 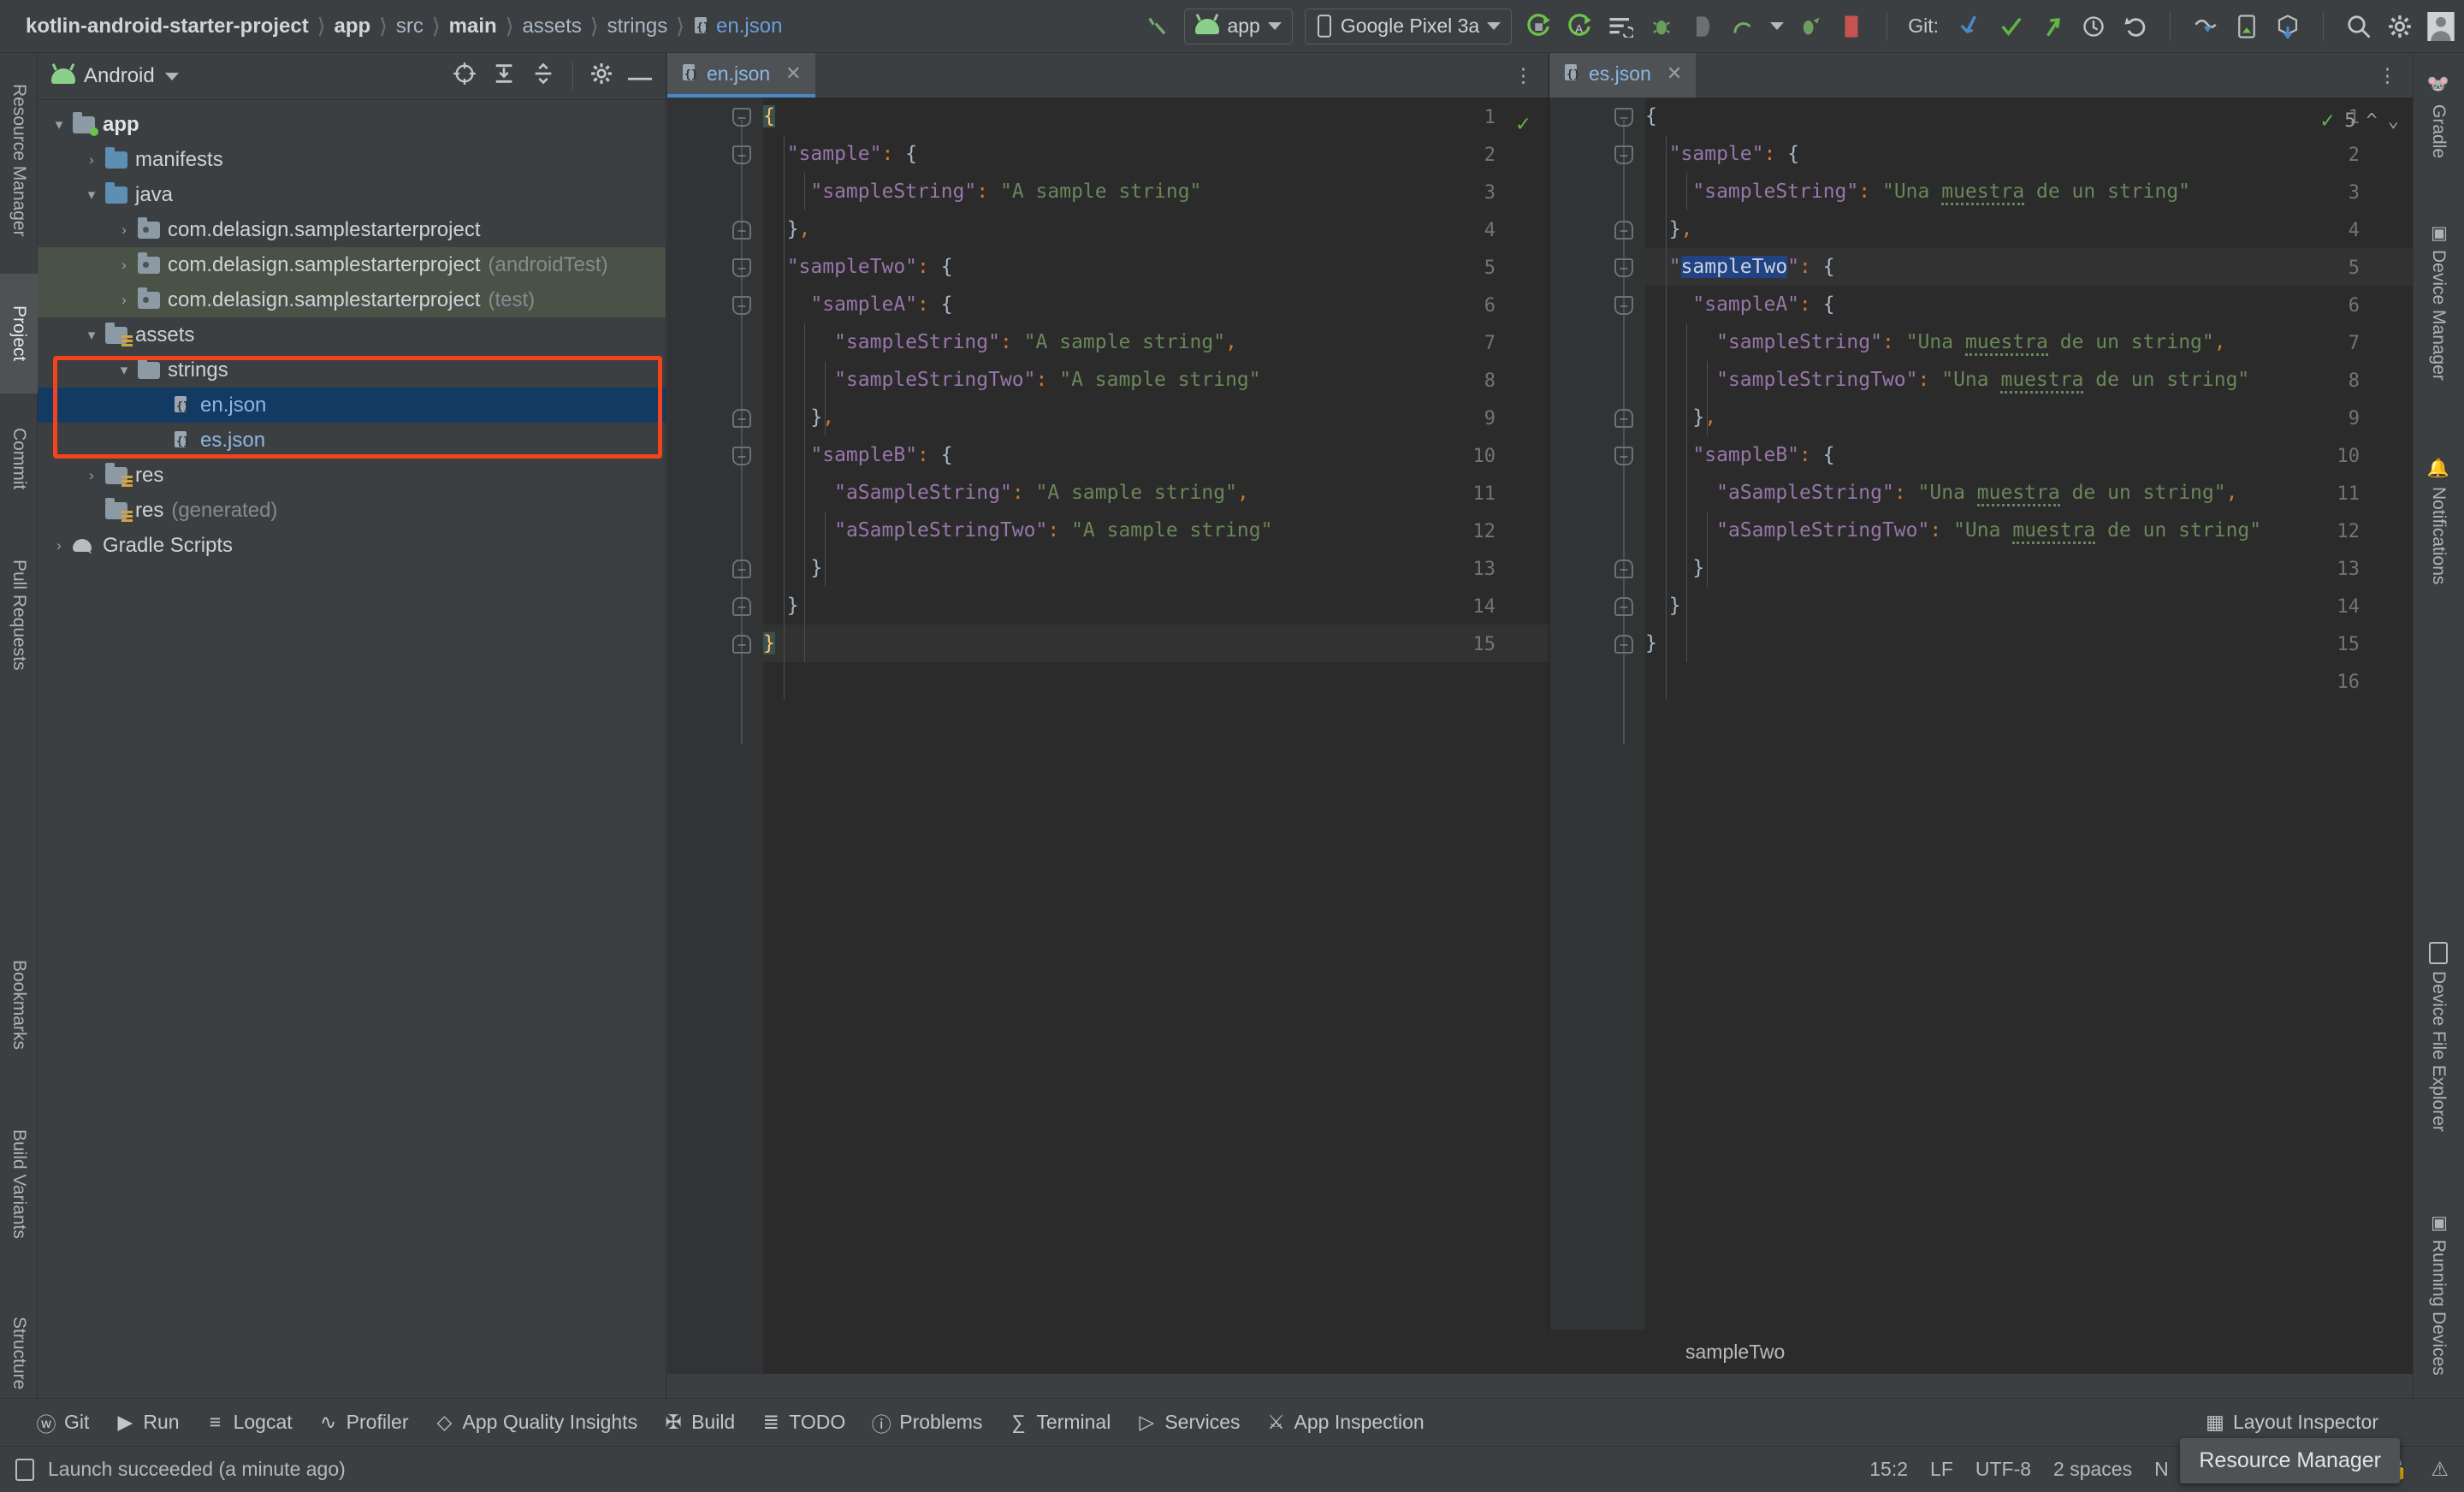 What do you see at coordinates (1059, 1422) in the screenshot?
I see `bottom-item-terminal: ∑ Terminal` at bounding box center [1059, 1422].